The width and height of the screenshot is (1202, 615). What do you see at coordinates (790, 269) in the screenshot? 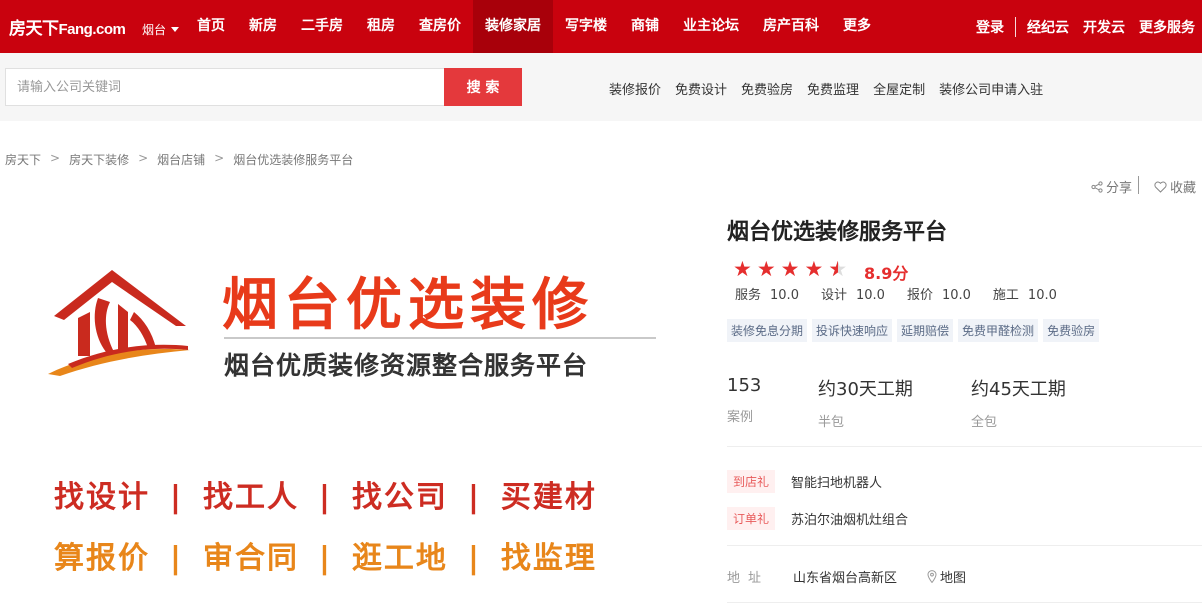
I see `rating-stars: ★ ★ ★ ★ ★` at bounding box center [790, 269].